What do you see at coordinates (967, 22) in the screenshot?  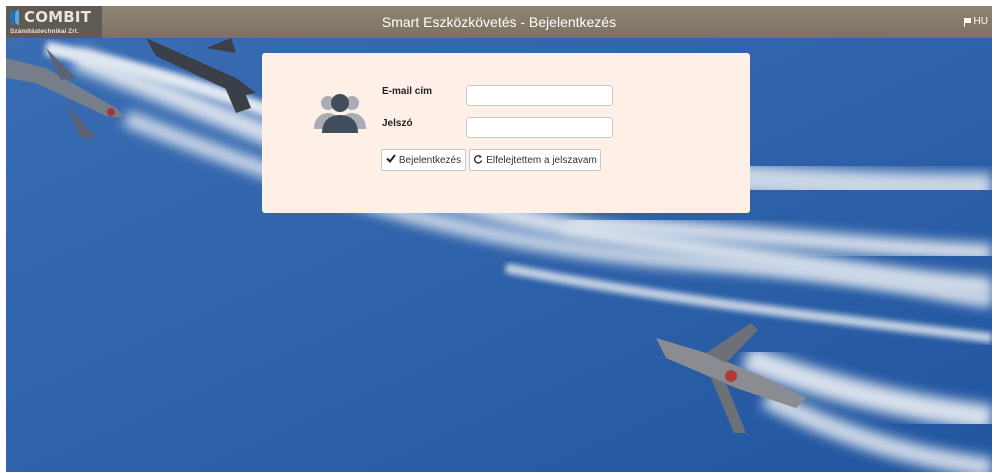 I see `flag-icon` at bounding box center [967, 22].